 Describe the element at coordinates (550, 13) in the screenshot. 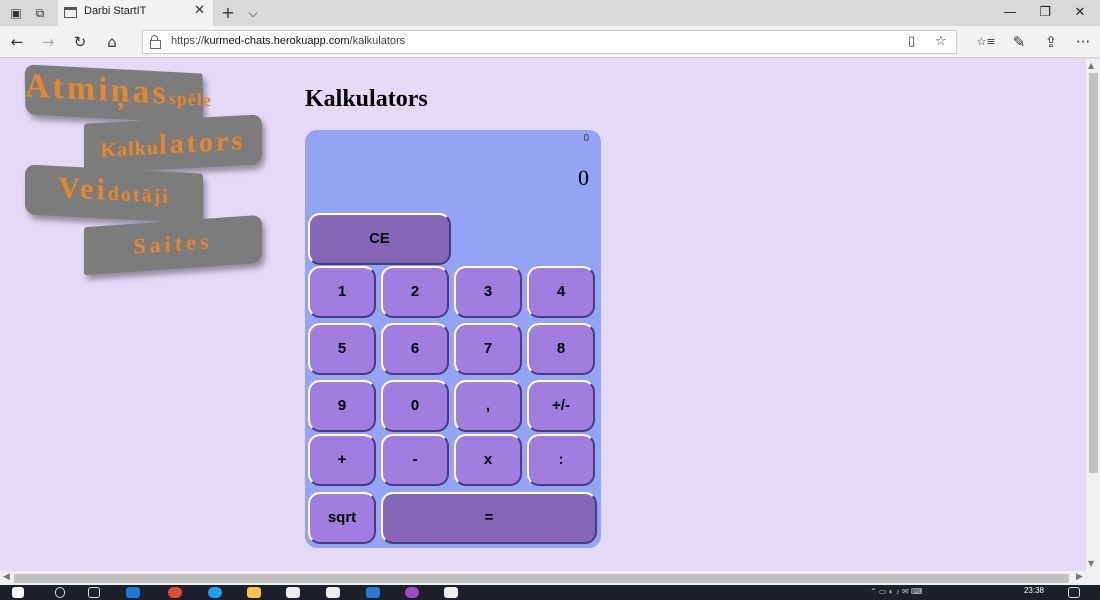

I see `browser-tab-strip: ▣ ⧉ Darbi StartIT ✕ + ⌵ — ❐ ✕` at that location.